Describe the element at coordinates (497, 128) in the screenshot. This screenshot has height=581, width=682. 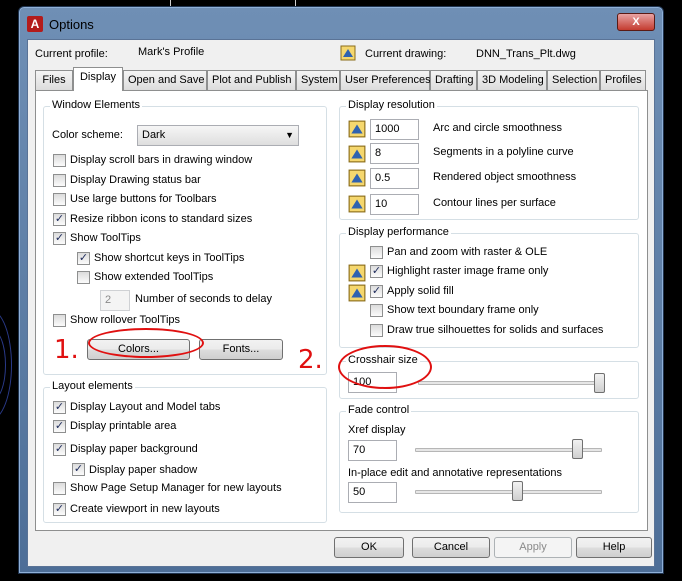
I see `arc-smoothness-label: Arc and circle smoothness` at that location.